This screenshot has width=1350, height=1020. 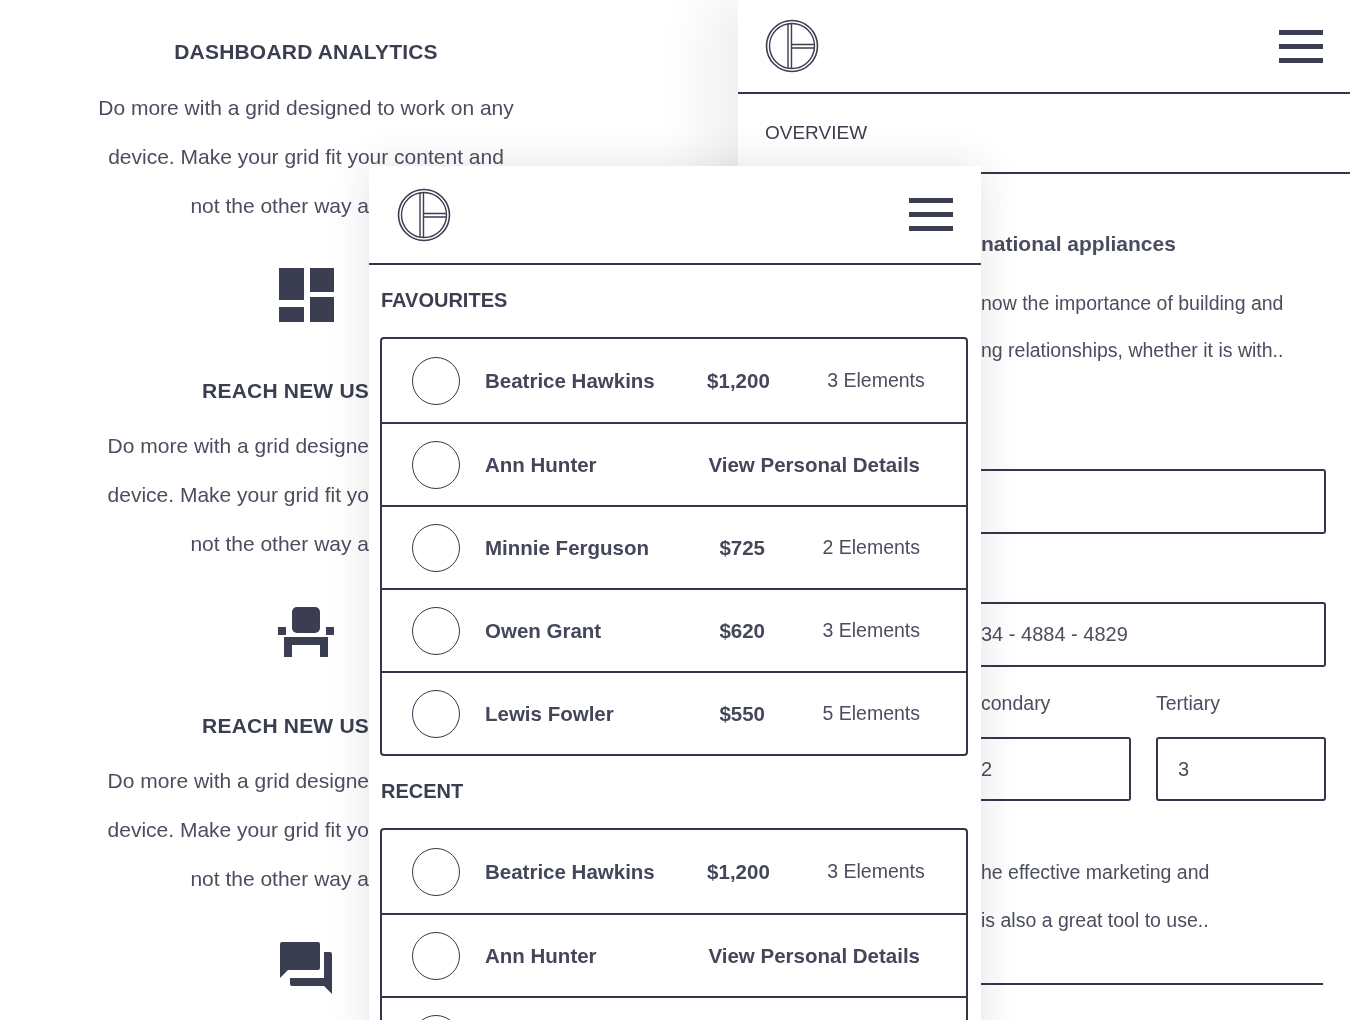 I want to click on elements-count: 5 Elements, so click(x=870, y=713).